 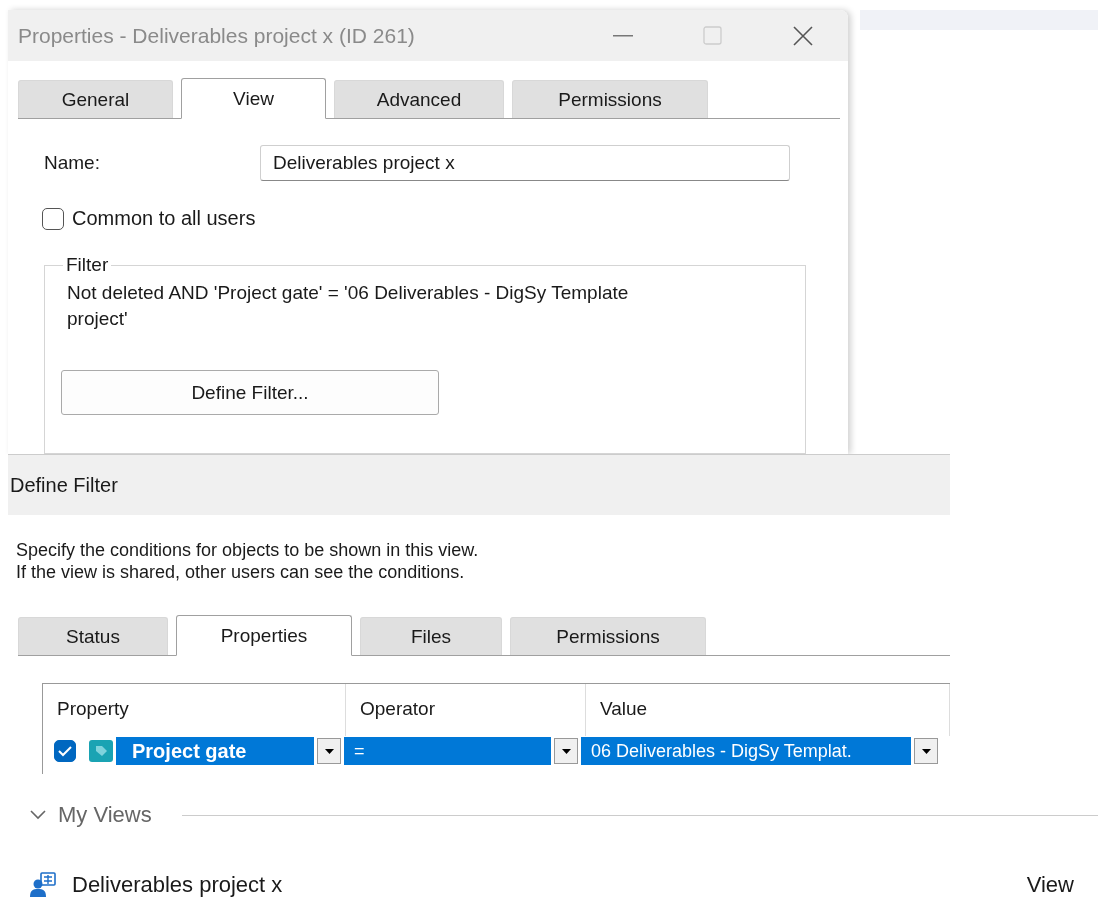 I want to click on check-icon, so click(x=65, y=751).